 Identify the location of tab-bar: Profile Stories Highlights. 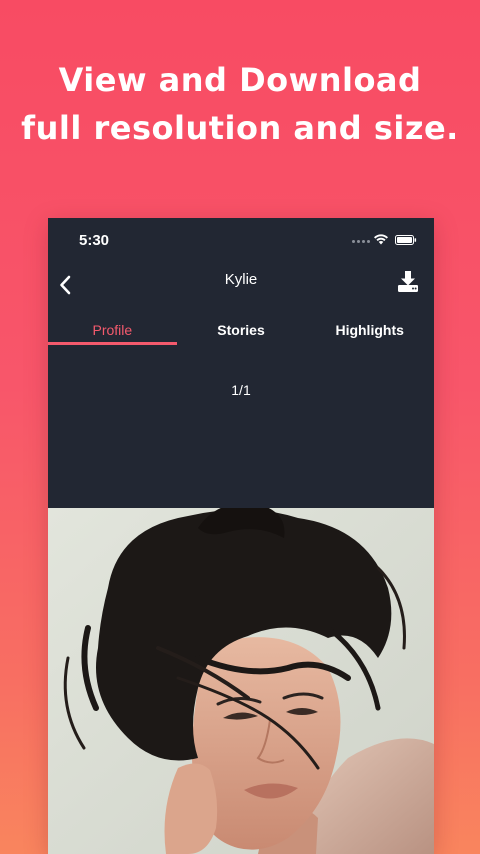
(241, 328).